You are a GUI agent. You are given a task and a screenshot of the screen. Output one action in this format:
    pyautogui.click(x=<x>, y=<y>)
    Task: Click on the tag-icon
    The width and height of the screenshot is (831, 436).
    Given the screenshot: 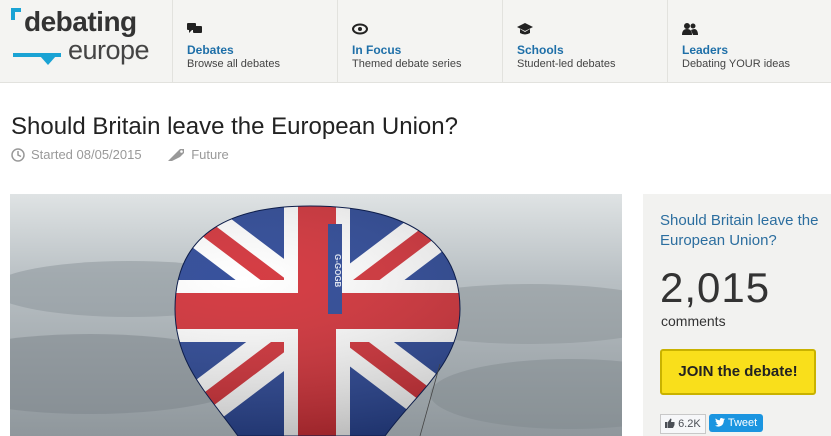 What is the action you would take?
    pyautogui.click(x=176, y=155)
    